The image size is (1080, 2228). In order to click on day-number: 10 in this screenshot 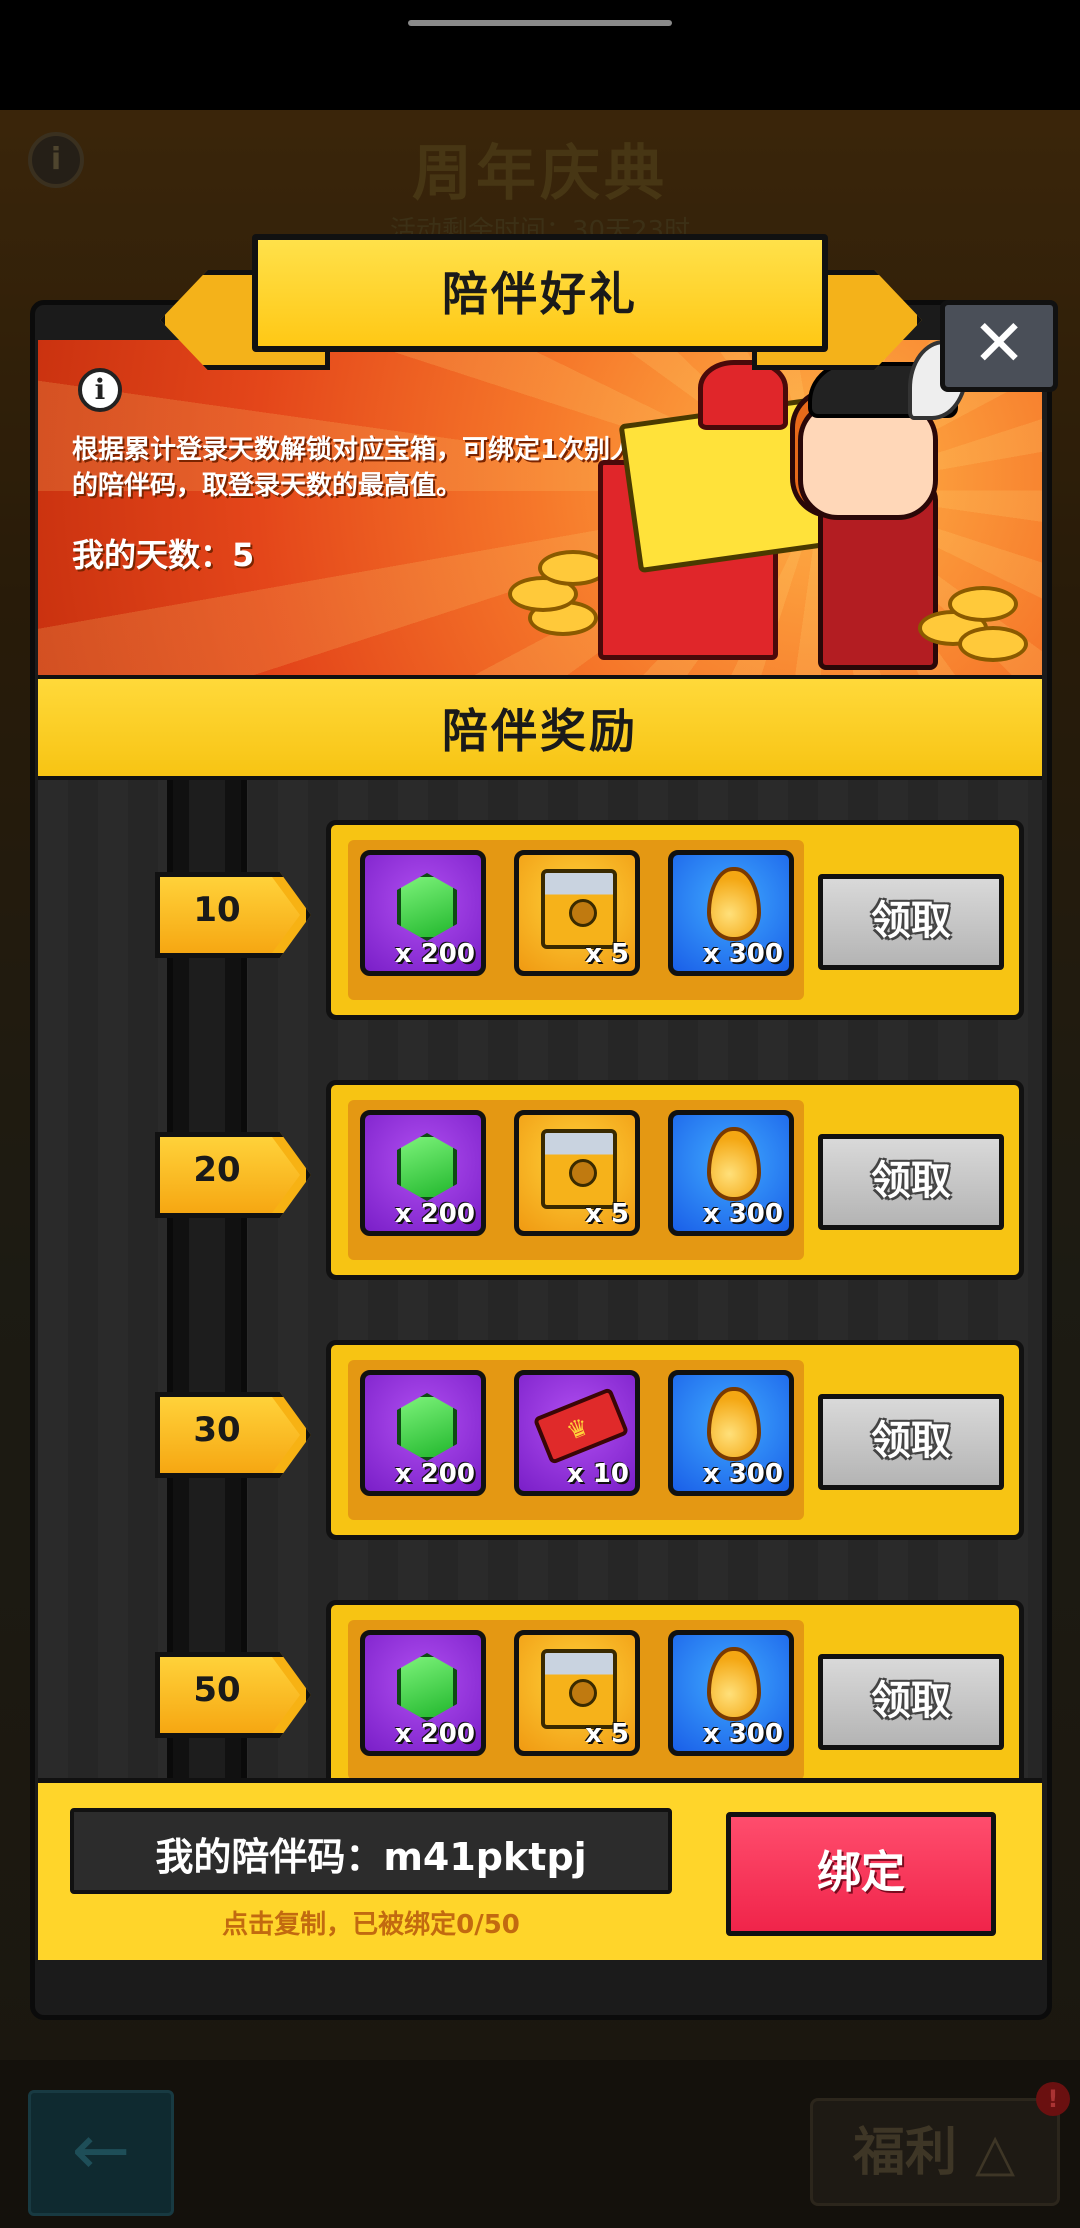, I will do `click(217, 910)`.